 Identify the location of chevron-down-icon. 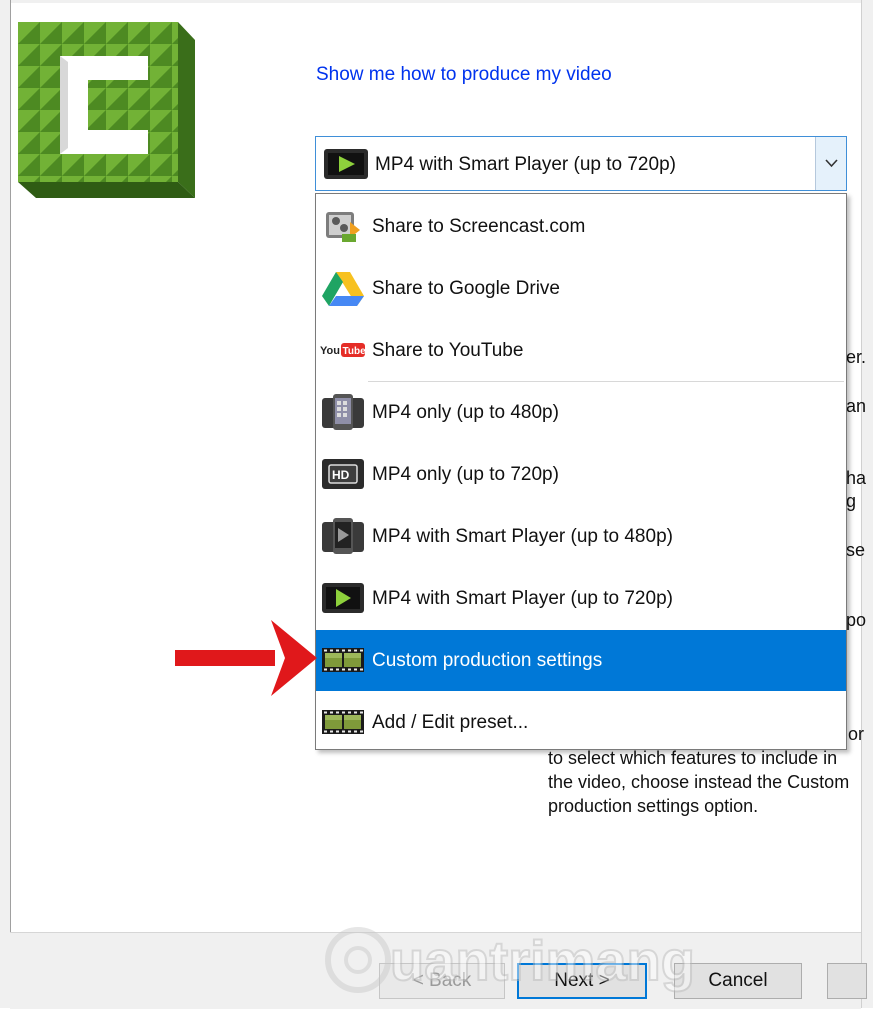
(831, 163).